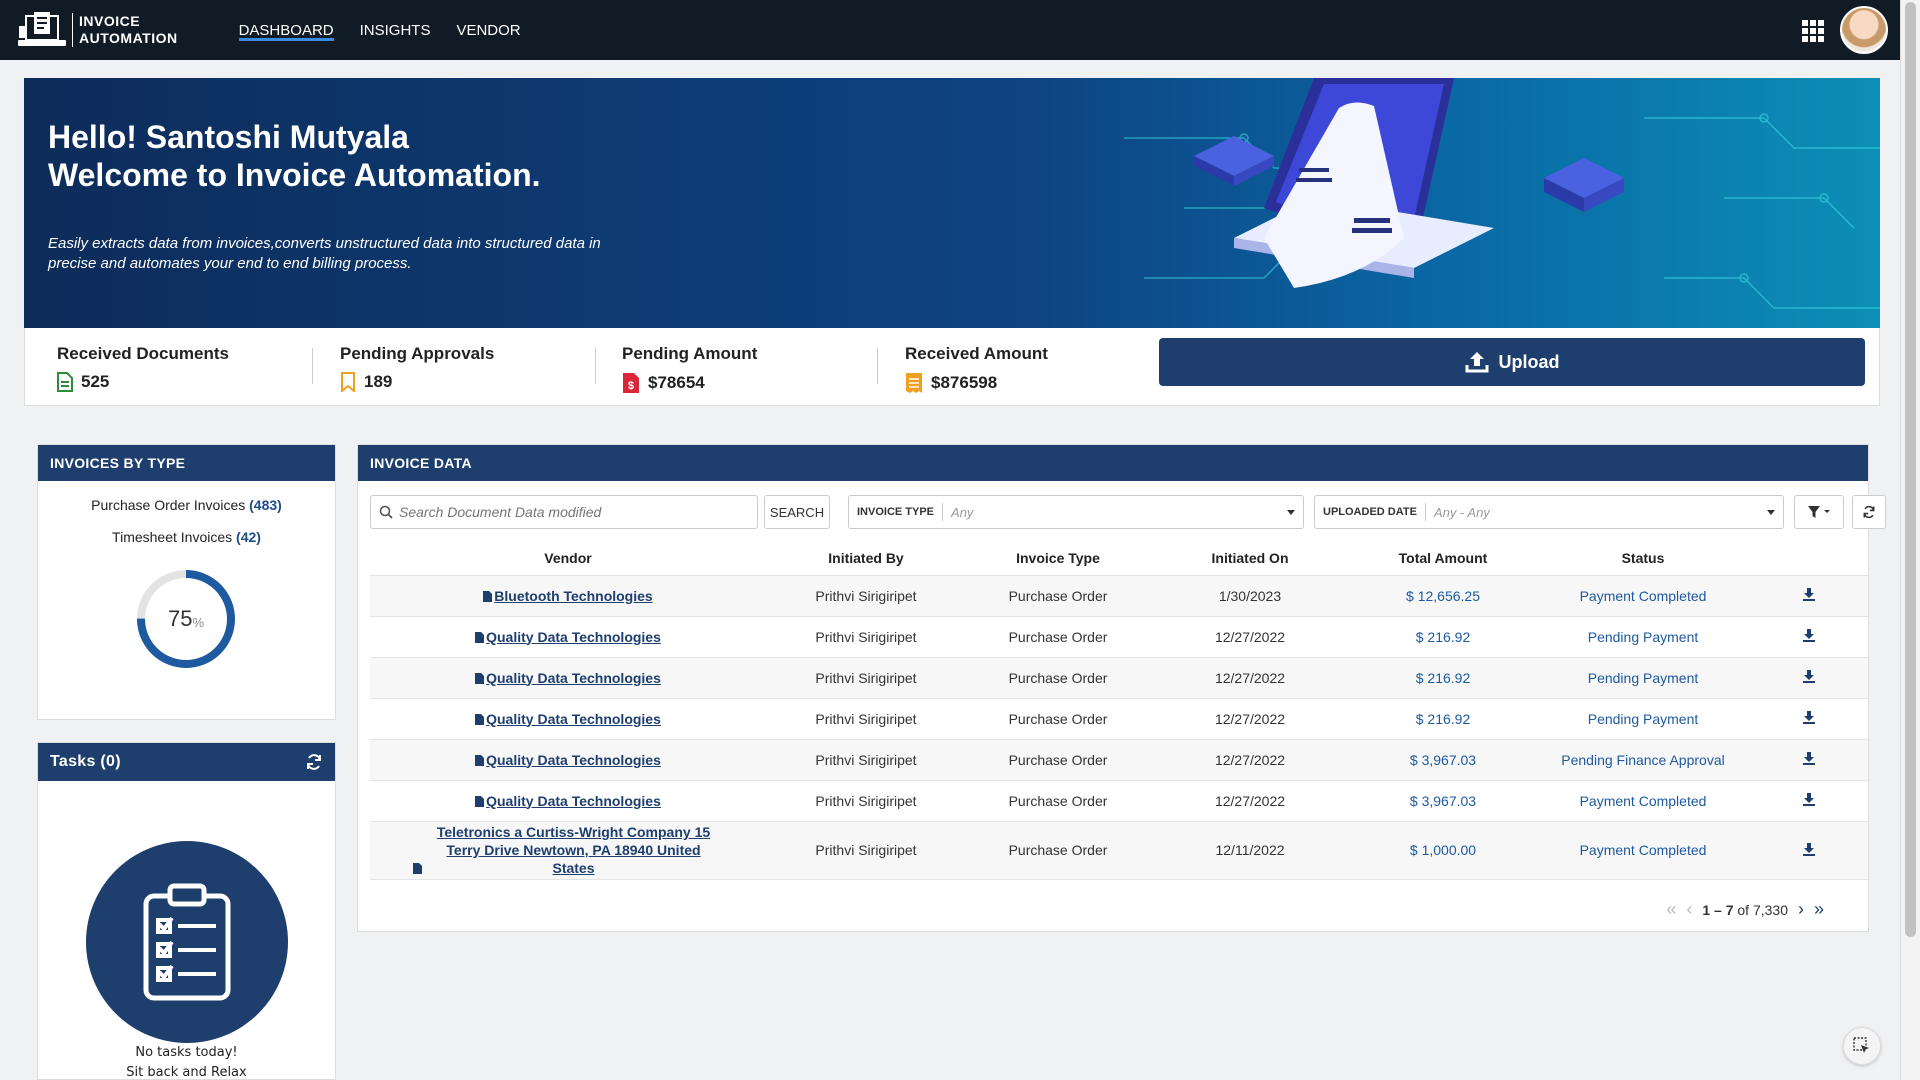  Describe the element at coordinates (1813, 31) in the screenshot. I see `apps-grid-icon` at that location.